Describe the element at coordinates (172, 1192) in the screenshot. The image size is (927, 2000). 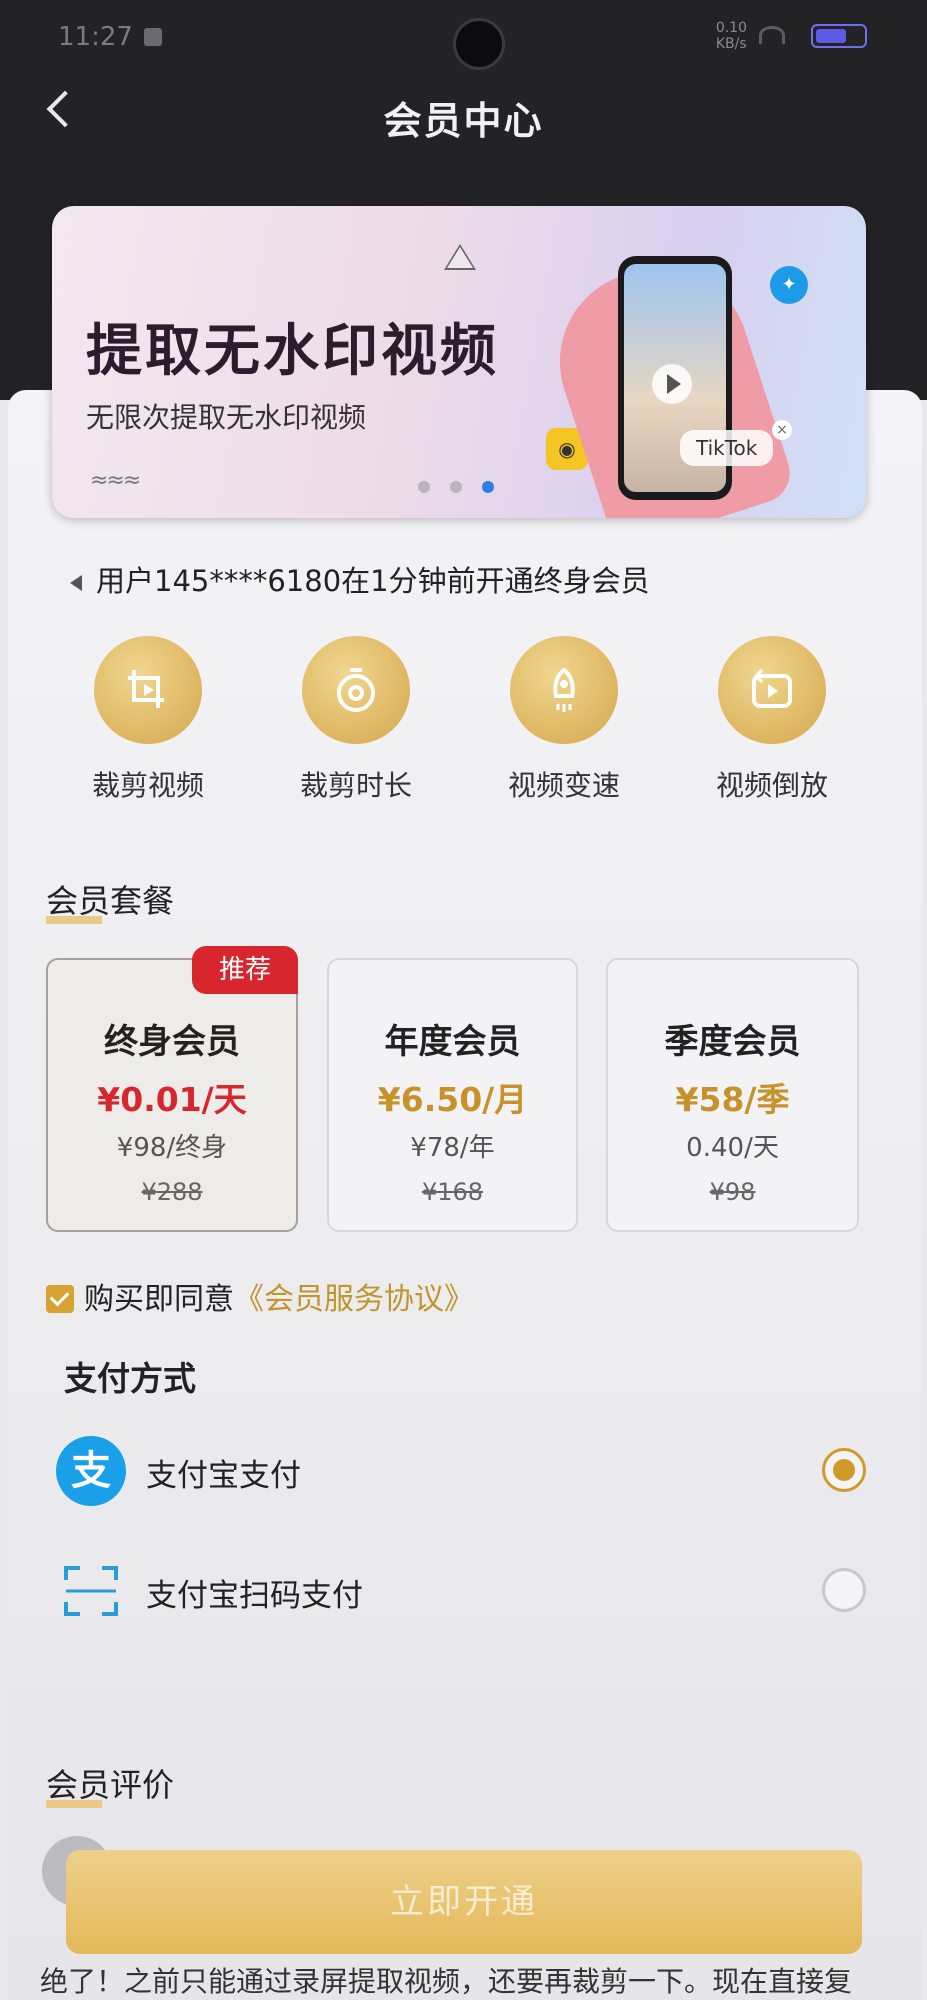
I see `plan-original-price: ¥288` at that location.